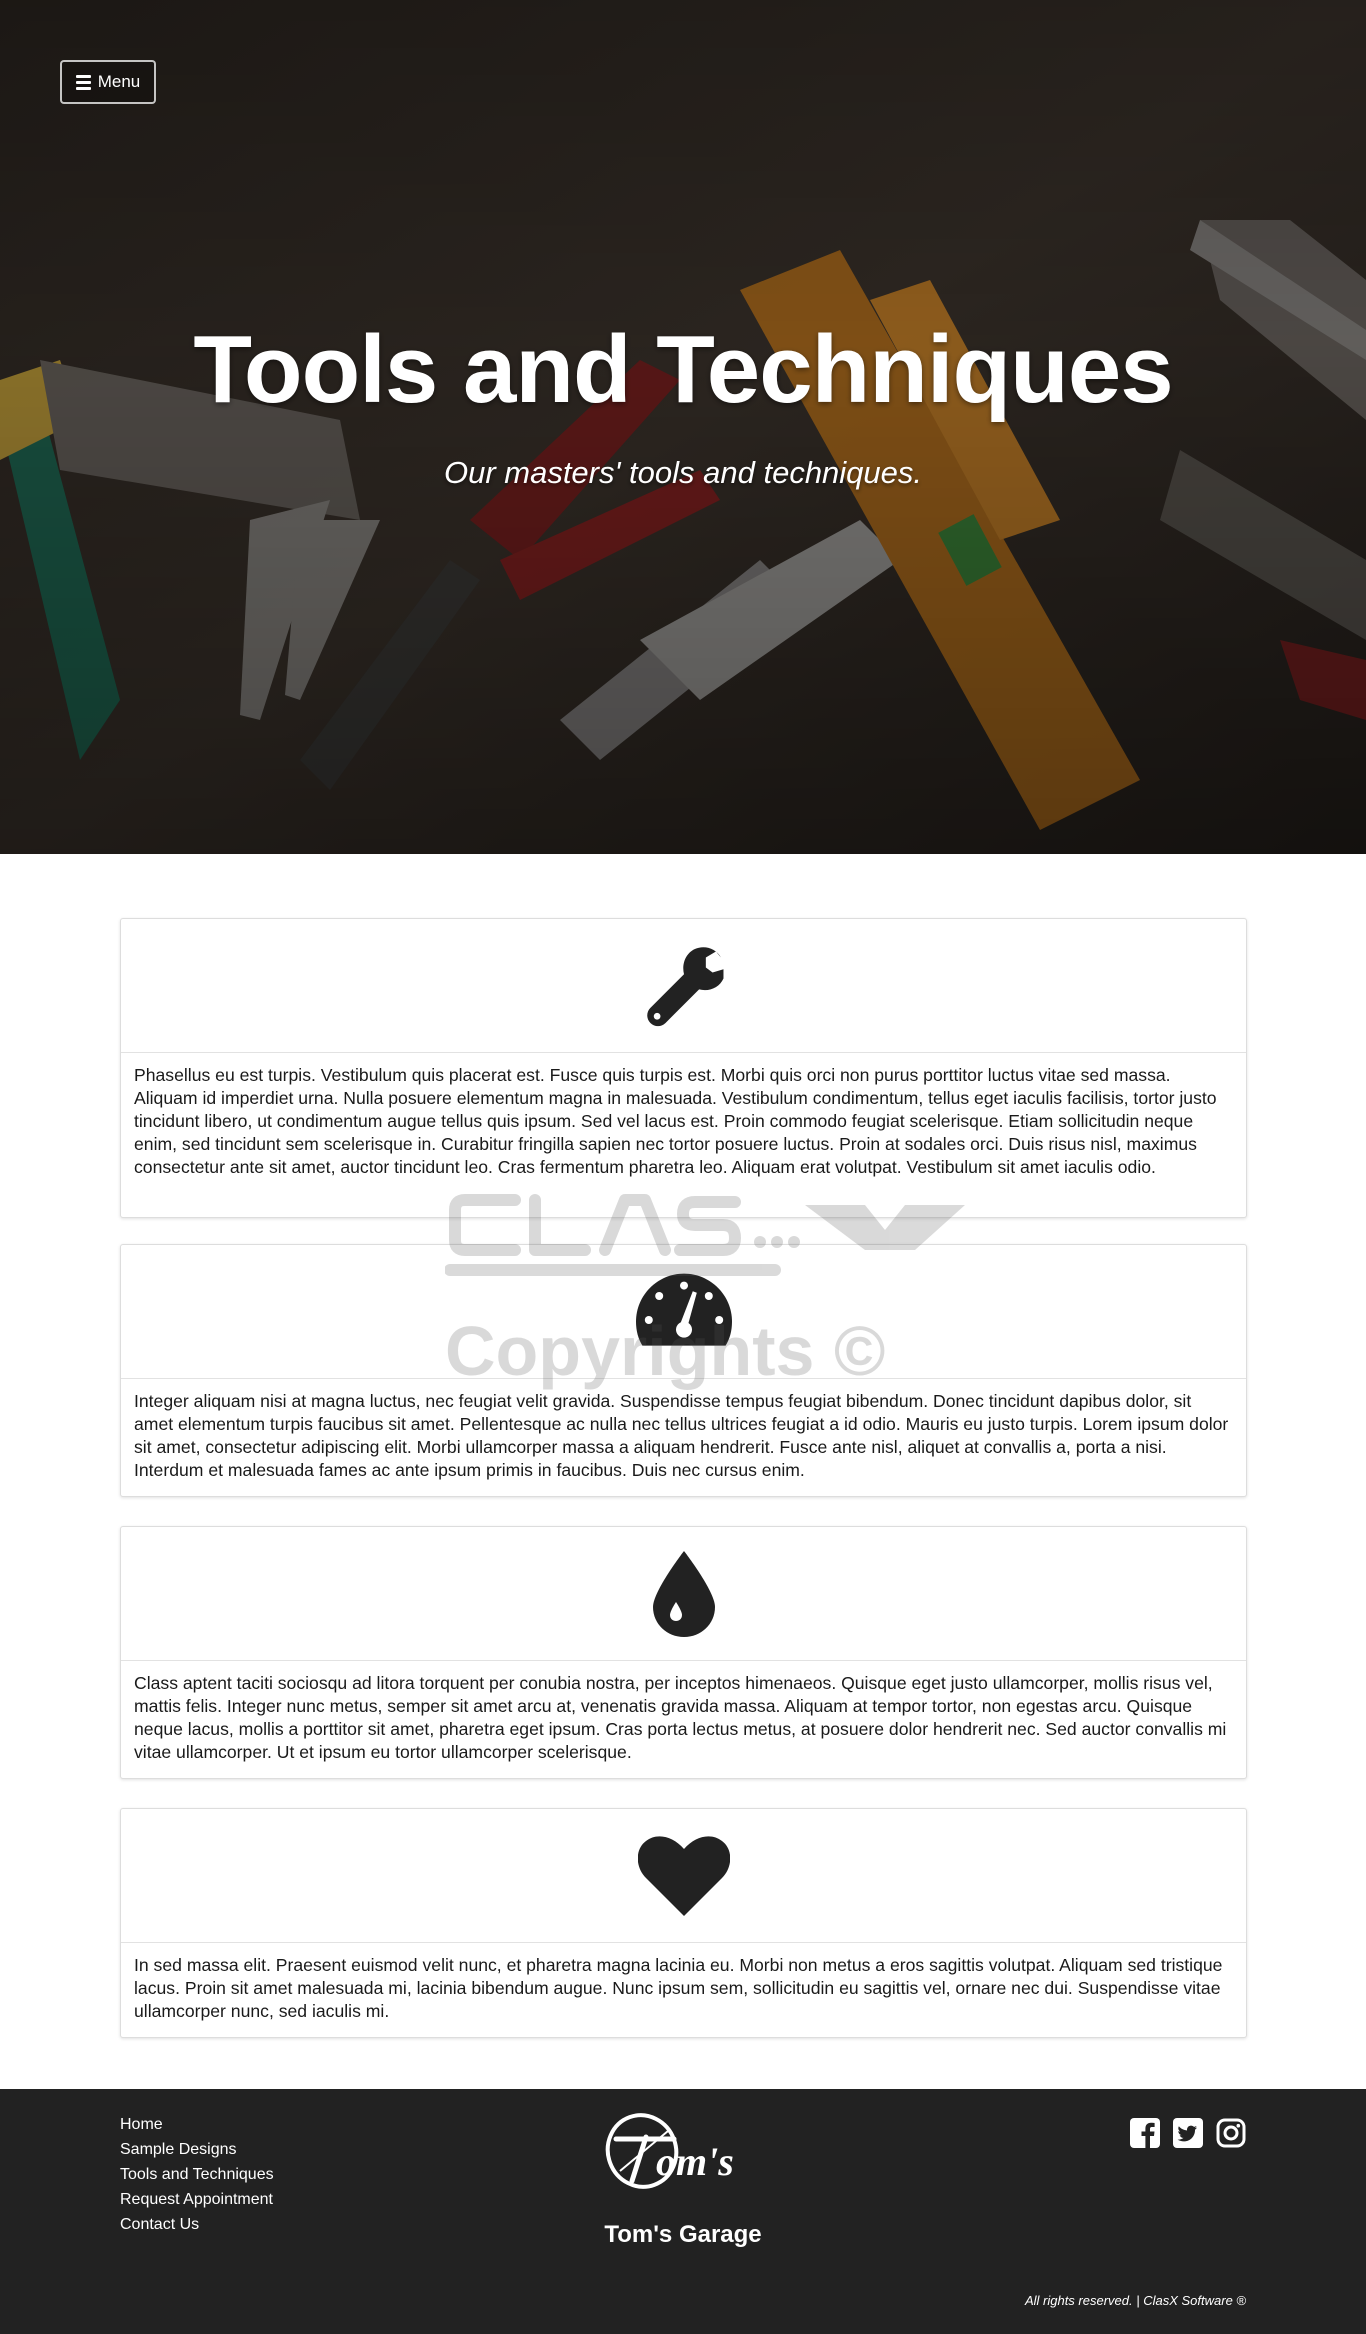 The image size is (1366, 2334). Describe the element at coordinates (1145, 2133) in the screenshot. I see `facebook-icon` at that location.